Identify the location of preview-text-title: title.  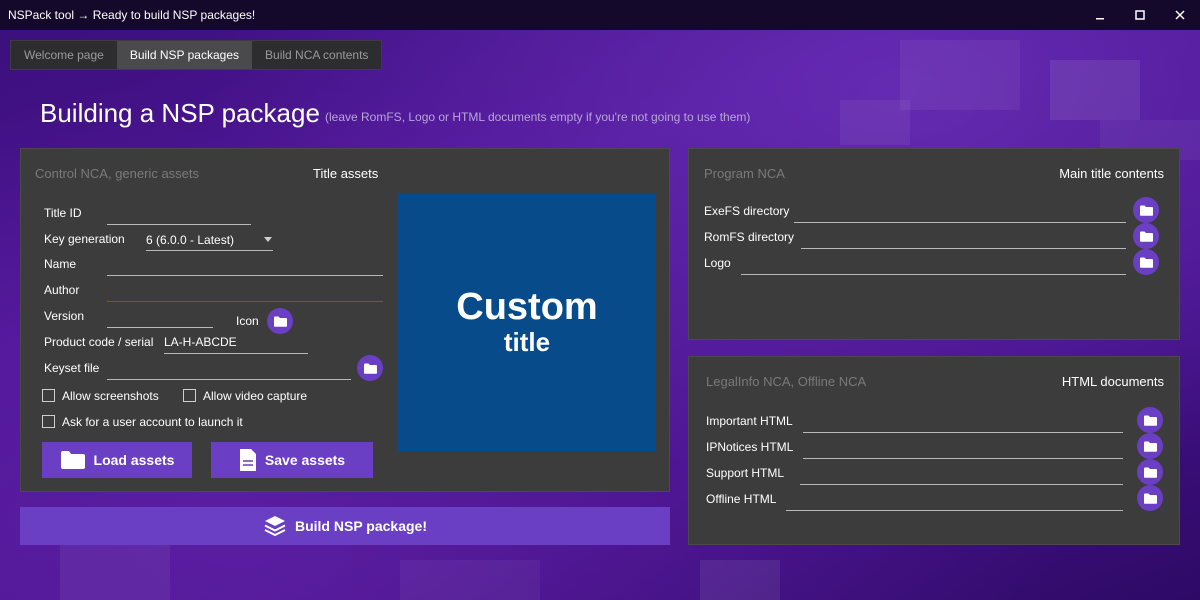
(527, 342).